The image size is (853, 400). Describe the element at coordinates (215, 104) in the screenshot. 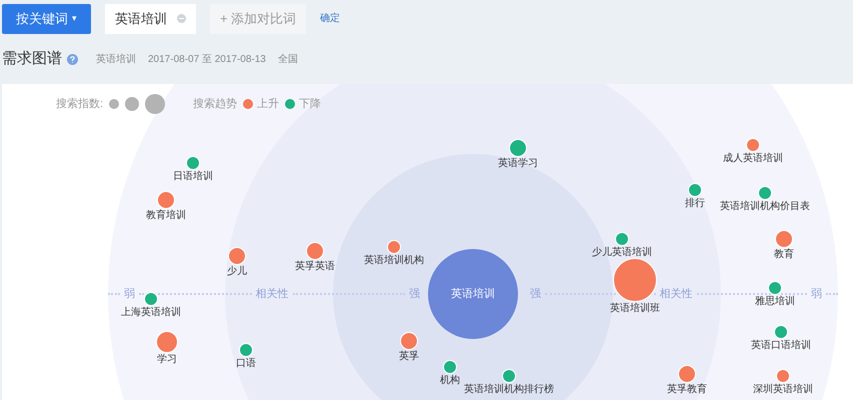

I see `legend-label: 搜索趋势` at that location.